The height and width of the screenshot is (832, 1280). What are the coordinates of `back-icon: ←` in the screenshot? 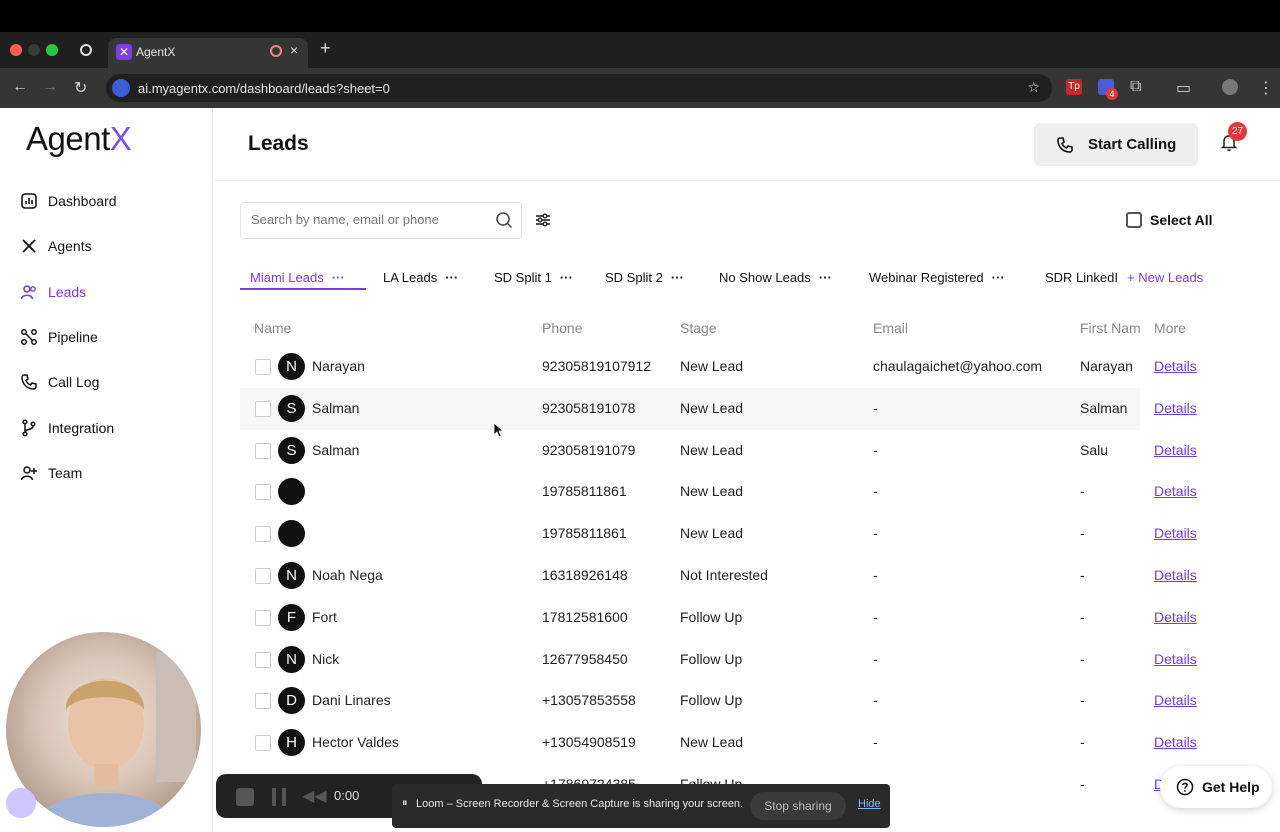 It's located at (20, 87).